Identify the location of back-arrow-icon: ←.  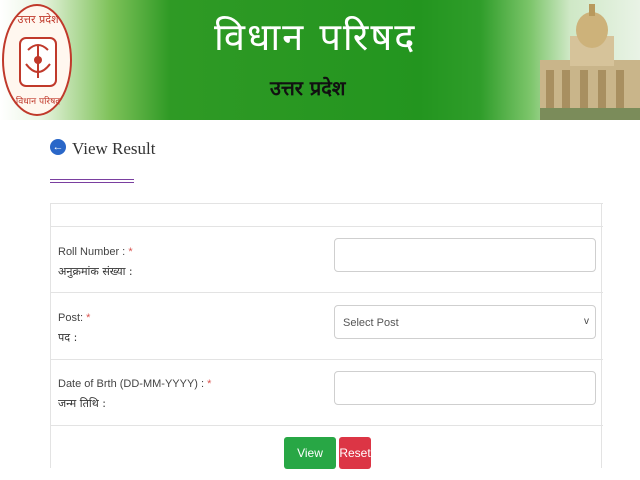
(58, 147).